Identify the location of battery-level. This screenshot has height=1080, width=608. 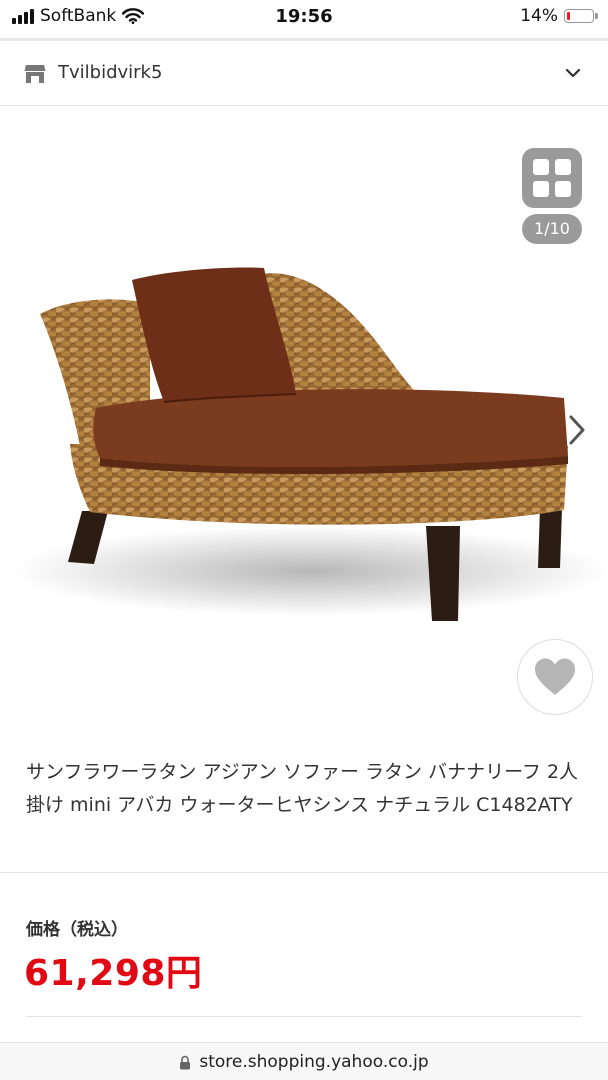
(568, 16).